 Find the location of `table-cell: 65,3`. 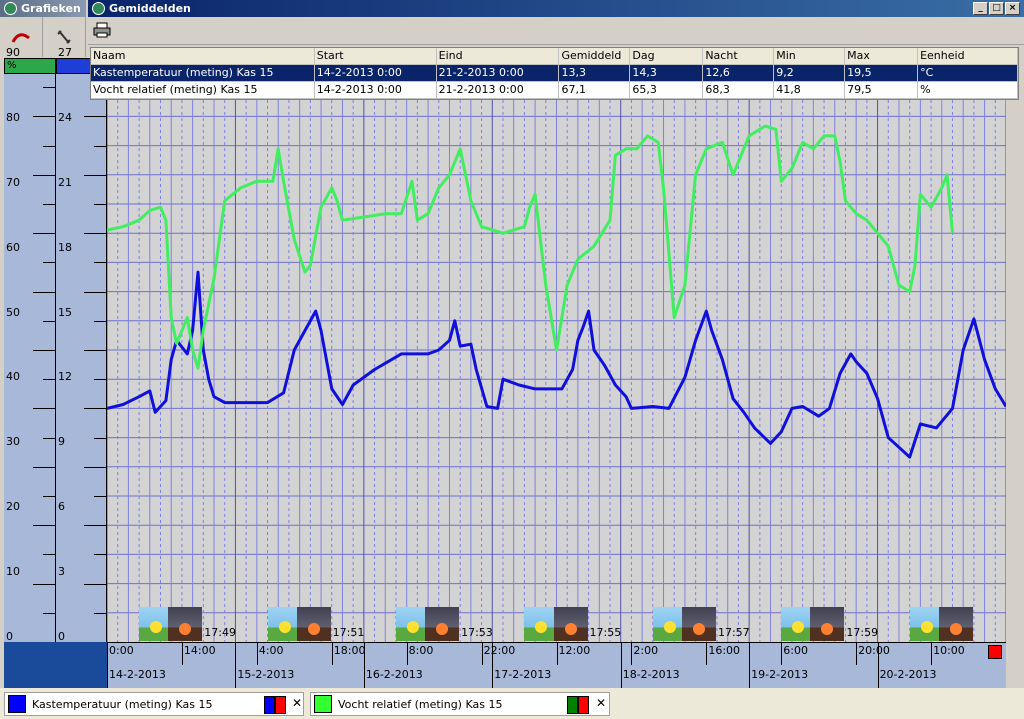

table-cell: 65,3 is located at coordinates (667, 90).